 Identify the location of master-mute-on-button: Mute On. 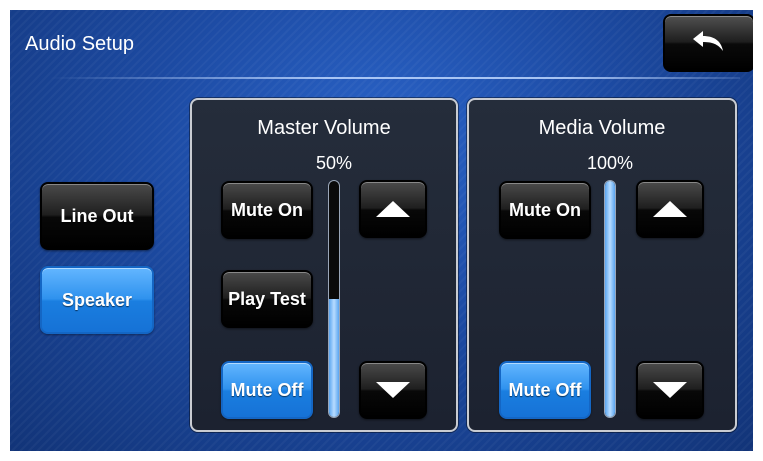
(267, 210).